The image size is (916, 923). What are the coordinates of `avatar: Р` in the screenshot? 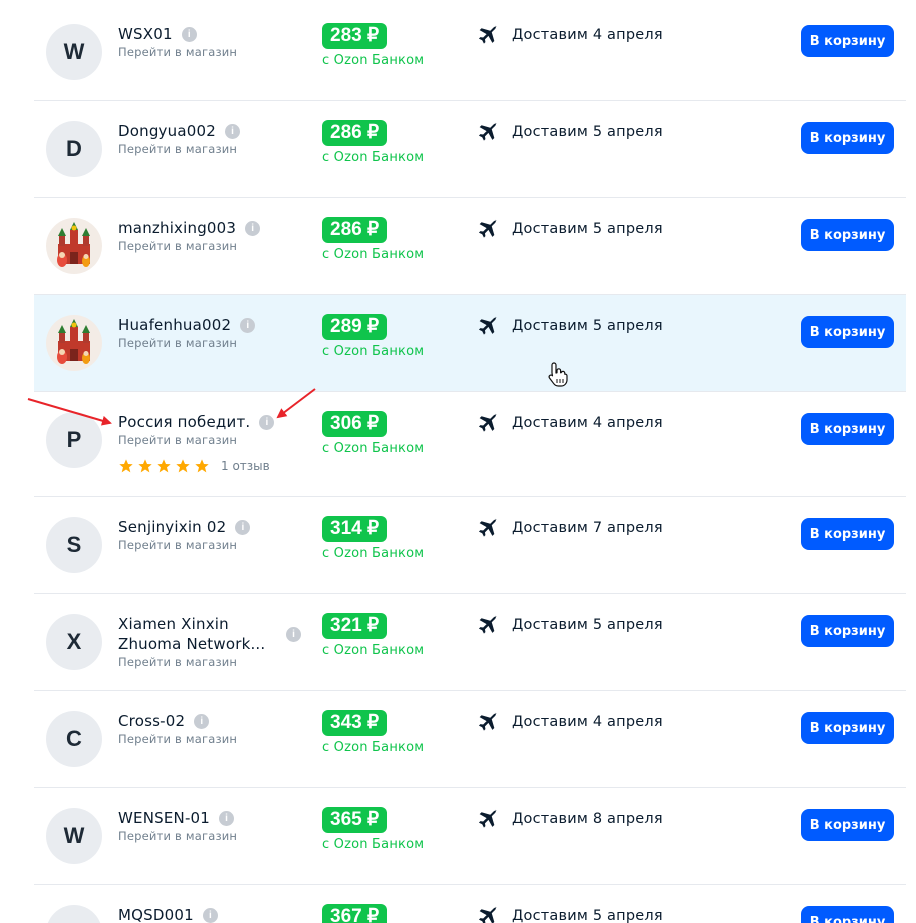 It's located at (74, 440).